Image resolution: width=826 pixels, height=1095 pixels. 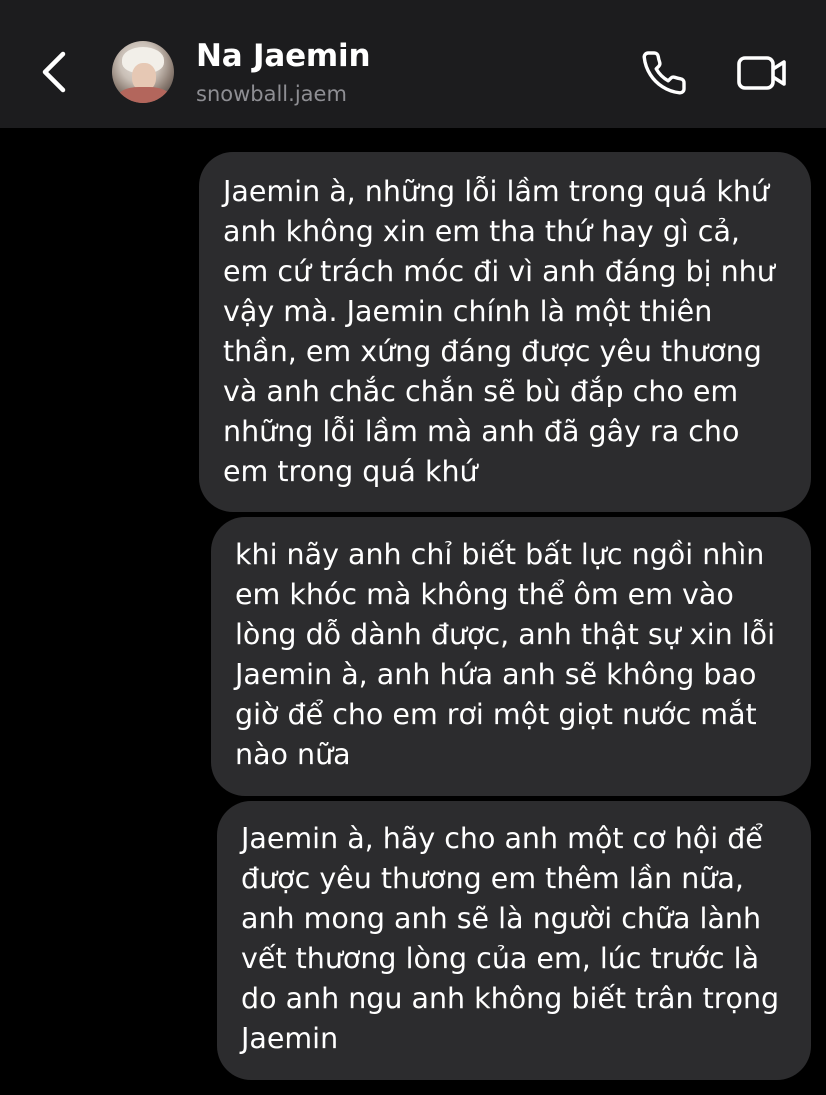 What do you see at coordinates (271, 94) in the screenshot?
I see `contact-handle: snowball.jaem` at bounding box center [271, 94].